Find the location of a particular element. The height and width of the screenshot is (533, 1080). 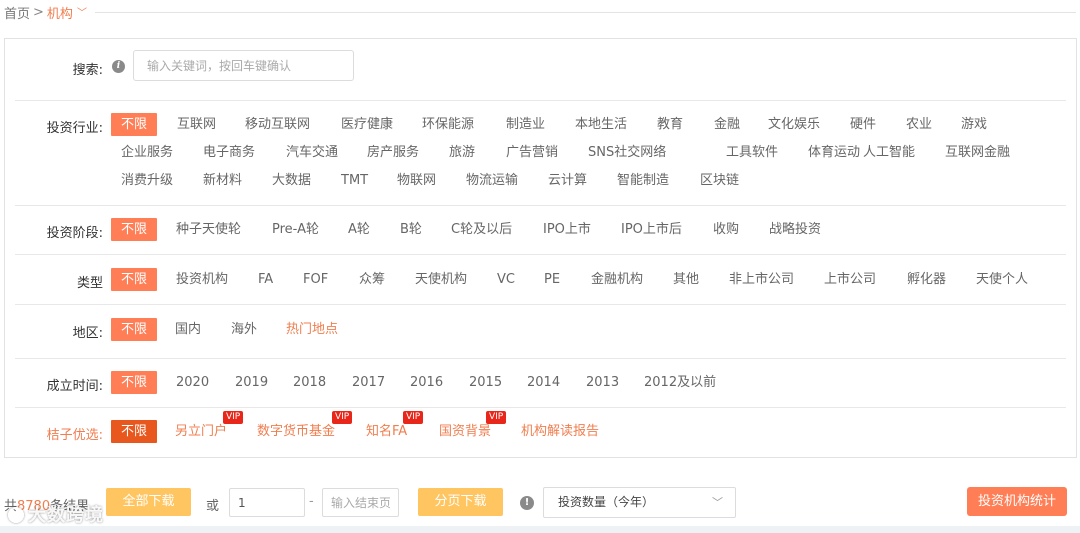

premium-option-known-fa: 知名FA VIP is located at coordinates (395, 427).